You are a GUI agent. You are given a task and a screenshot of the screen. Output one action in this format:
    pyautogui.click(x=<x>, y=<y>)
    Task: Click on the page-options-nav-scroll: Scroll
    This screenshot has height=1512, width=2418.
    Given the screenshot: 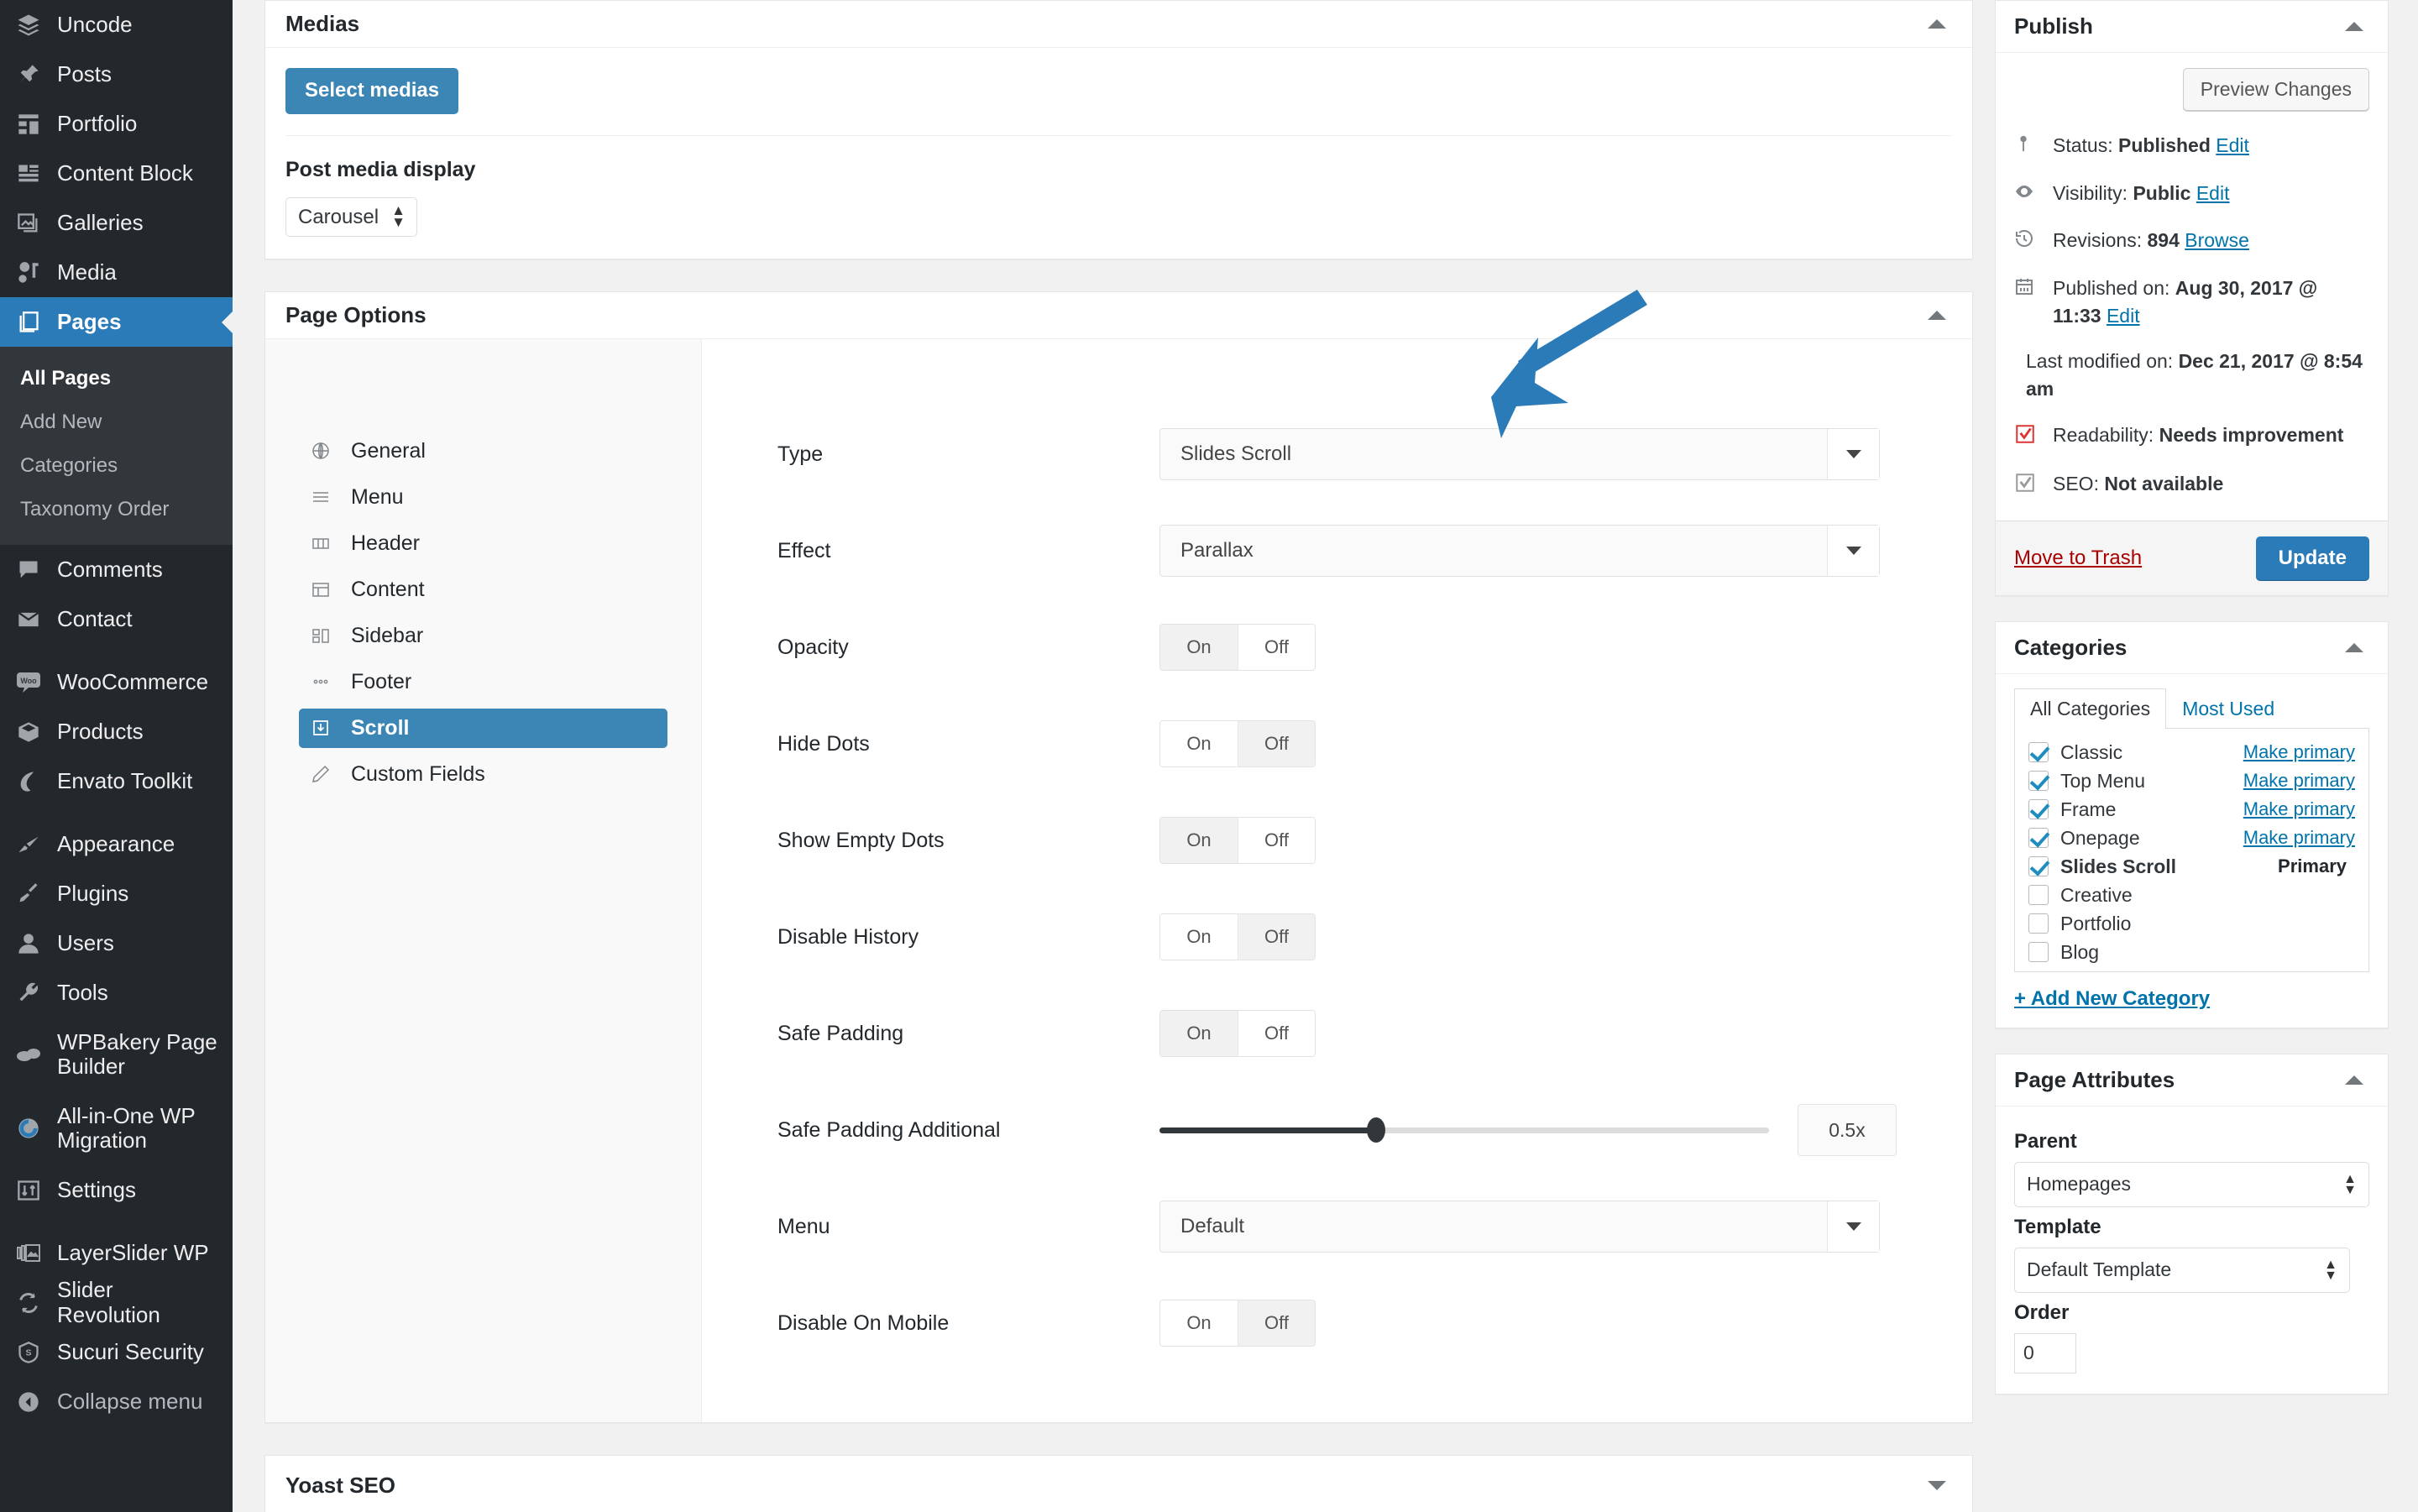 What is the action you would take?
    pyautogui.click(x=483, y=728)
    